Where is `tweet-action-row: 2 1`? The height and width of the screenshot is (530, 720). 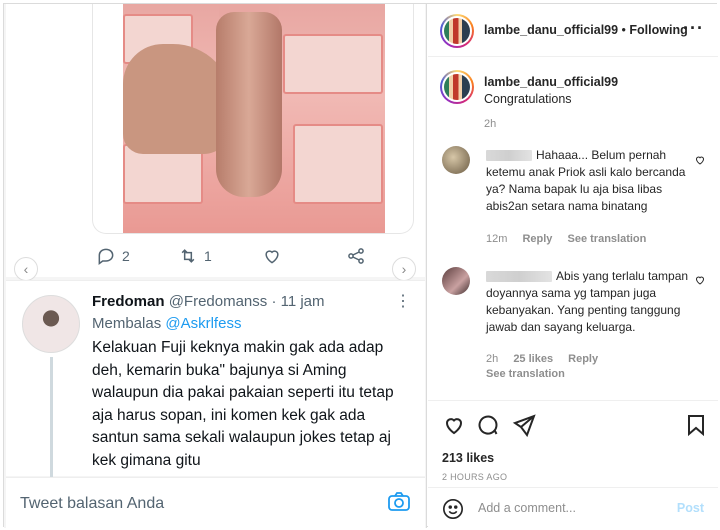 tweet-action-row: 2 1 is located at coordinates (237, 258).